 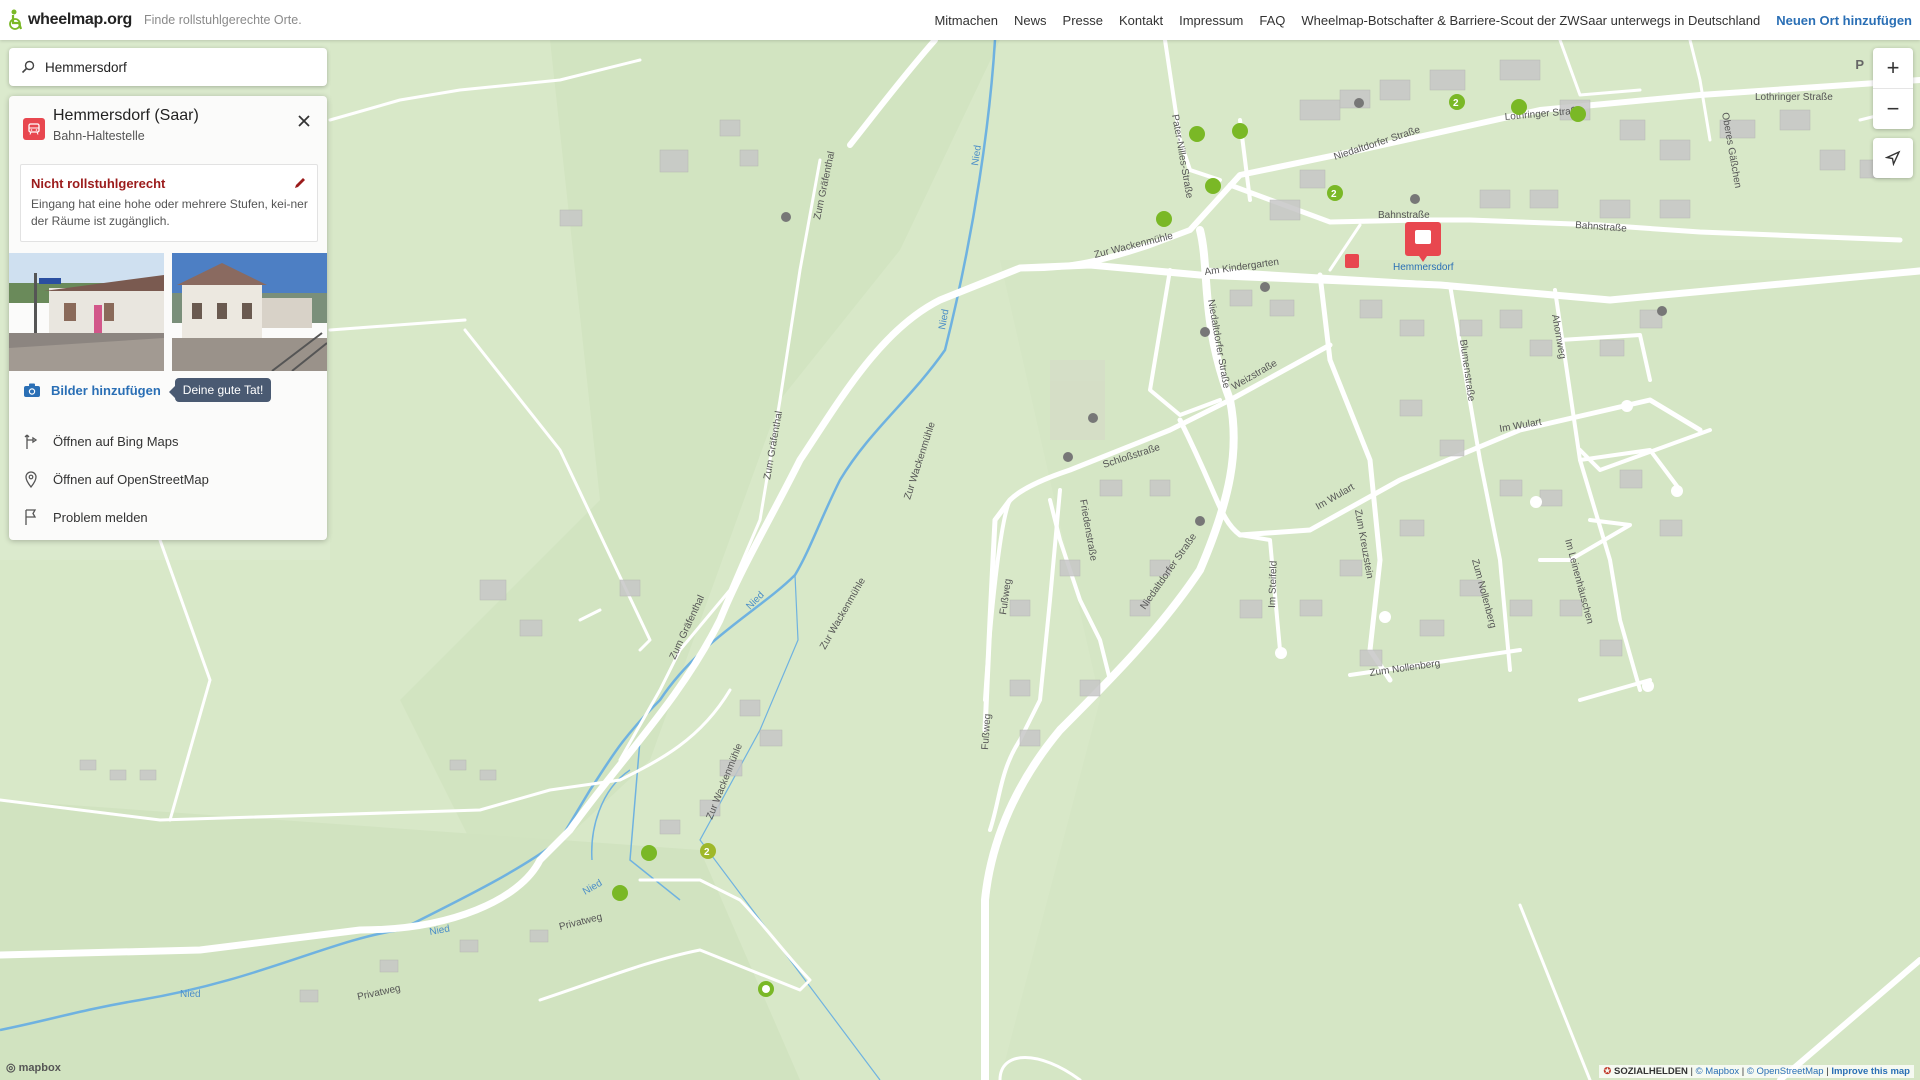 What do you see at coordinates (1272, 20) in the screenshot?
I see `nav-faq: FAQ` at bounding box center [1272, 20].